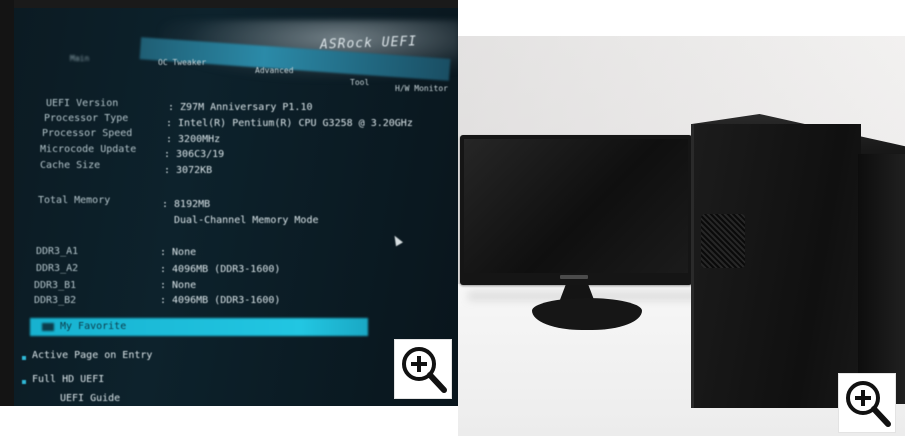  I want to click on value-total-memory: : 8192MB, so click(186, 204).